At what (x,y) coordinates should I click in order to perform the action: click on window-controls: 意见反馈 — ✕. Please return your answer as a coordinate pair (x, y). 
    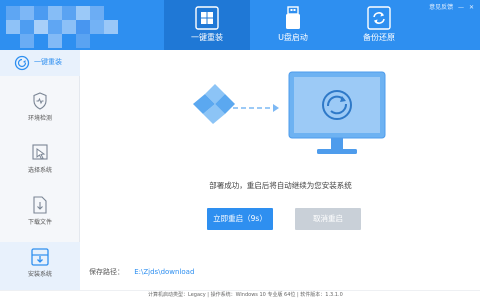
    Looking at the image, I should click on (450, 6).